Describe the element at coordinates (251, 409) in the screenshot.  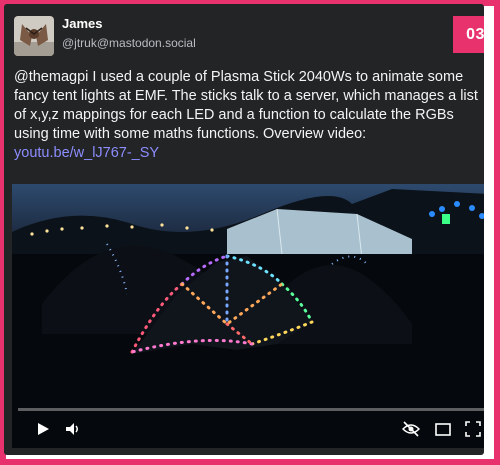
I see `video-progress-bar` at that location.